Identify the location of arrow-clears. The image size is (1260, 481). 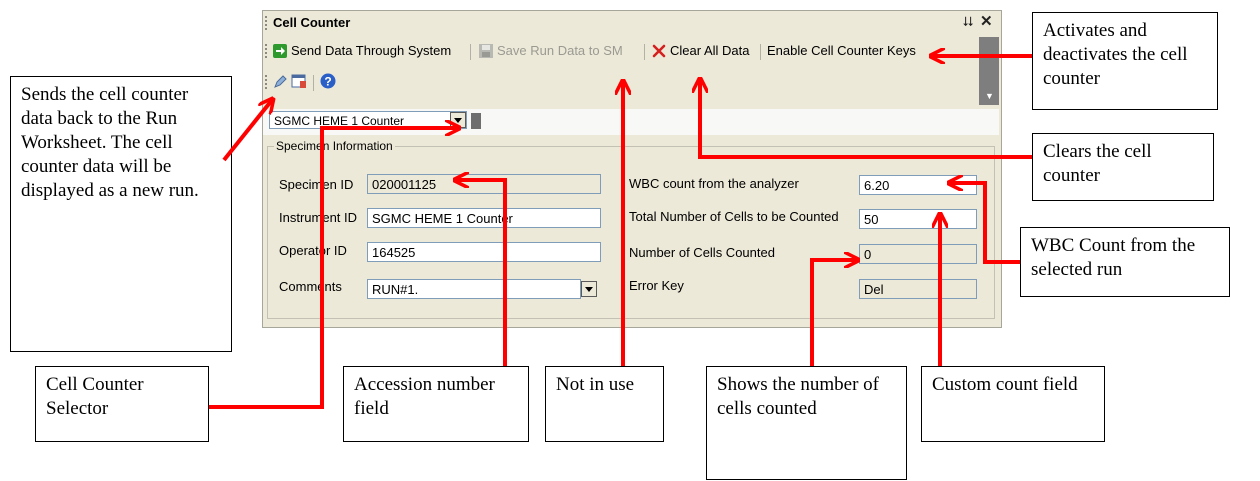
(866, 119).